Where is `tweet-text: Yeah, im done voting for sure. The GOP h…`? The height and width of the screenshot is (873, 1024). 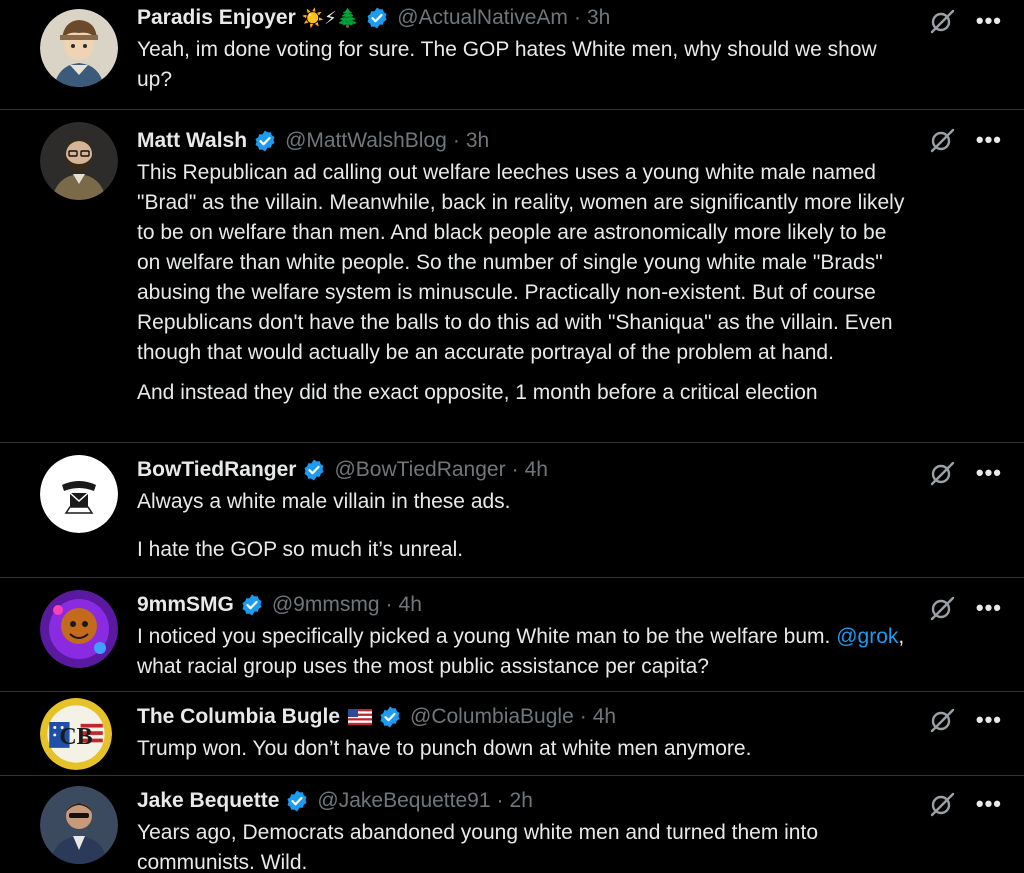
tweet-text: Yeah, im done voting for sure. The GOP h… is located at coordinates (522, 65).